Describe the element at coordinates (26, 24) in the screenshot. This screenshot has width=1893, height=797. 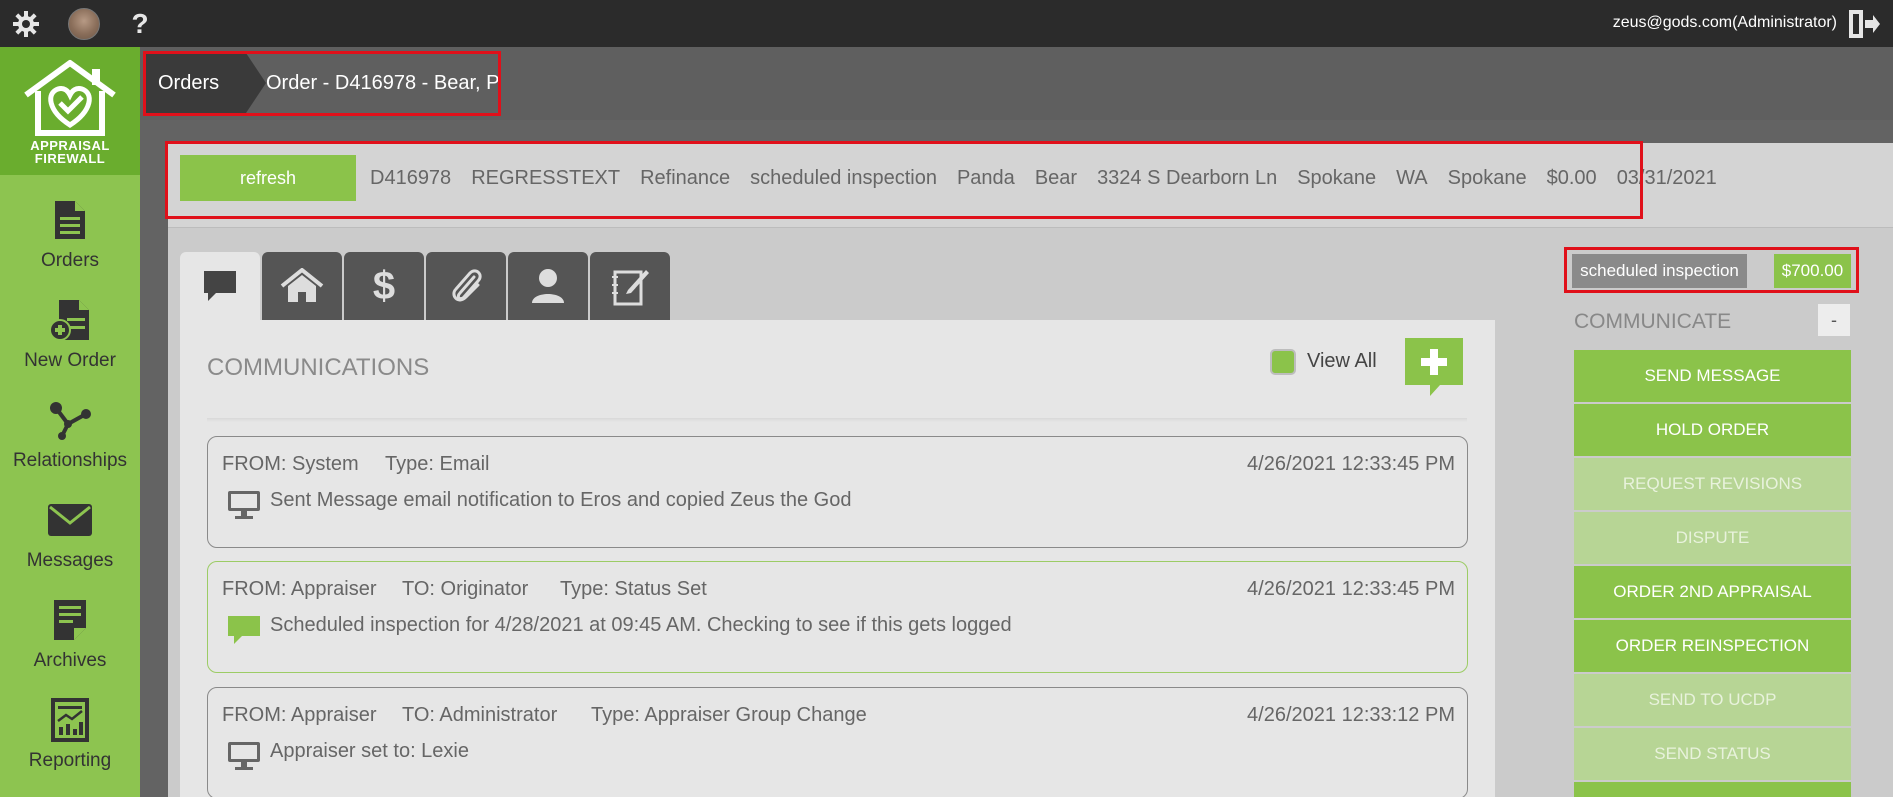
I see `gear-icon` at that location.